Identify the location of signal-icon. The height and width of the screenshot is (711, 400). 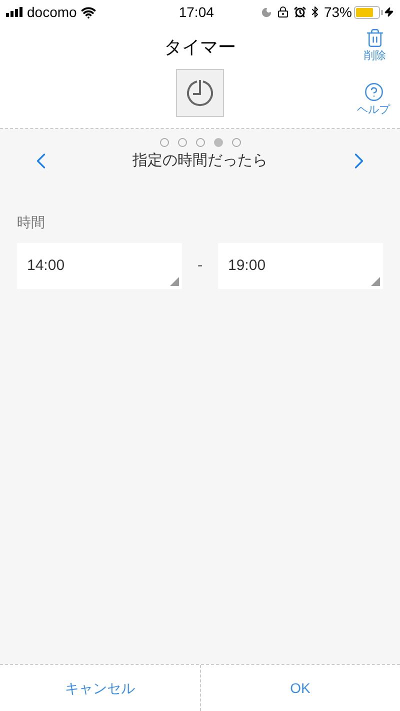
(15, 12).